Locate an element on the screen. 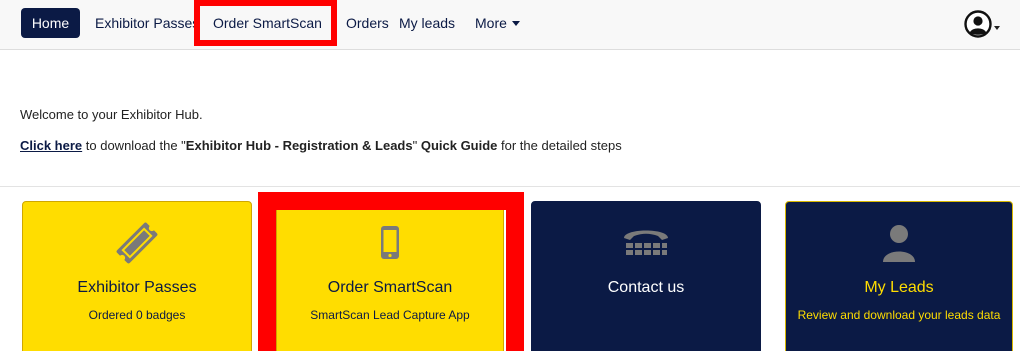  card-subtitle: Review and download your leads data is located at coordinates (899, 315).